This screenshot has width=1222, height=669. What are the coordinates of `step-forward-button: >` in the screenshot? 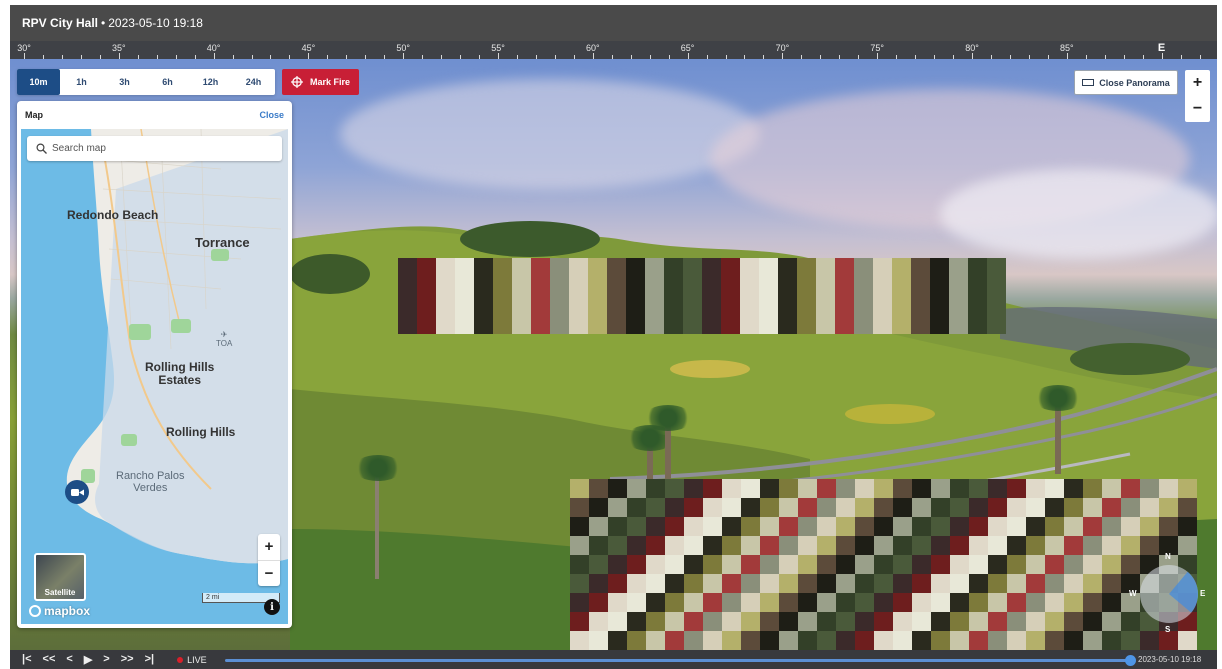 It's located at (106, 659).